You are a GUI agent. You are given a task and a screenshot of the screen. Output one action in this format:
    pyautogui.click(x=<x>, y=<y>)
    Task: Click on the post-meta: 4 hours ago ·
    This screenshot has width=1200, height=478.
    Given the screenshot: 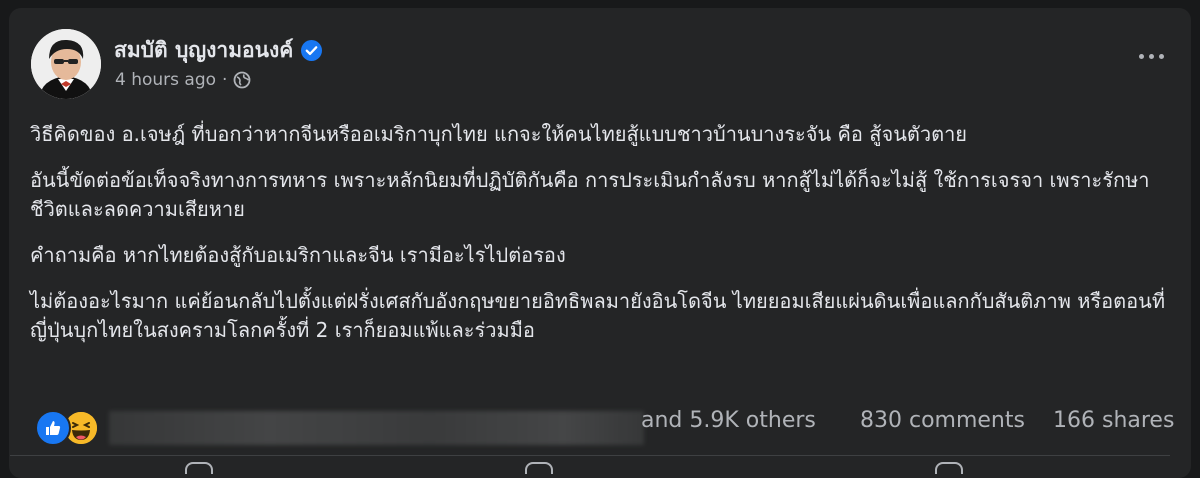 What is the action you would take?
    pyautogui.click(x=183, y=80)
    